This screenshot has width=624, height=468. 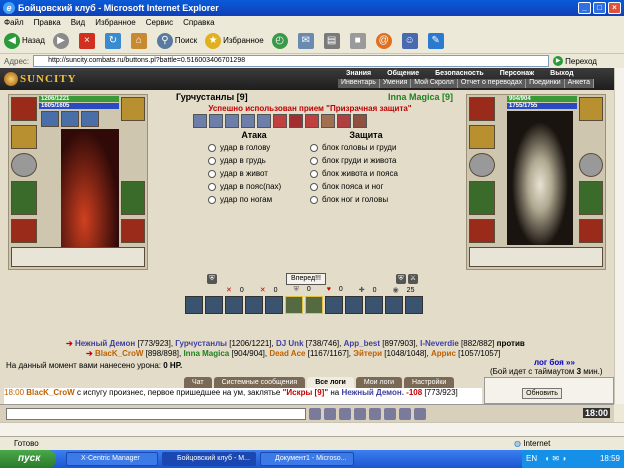 I want to click on send-icon, so click(x=315, y=413).